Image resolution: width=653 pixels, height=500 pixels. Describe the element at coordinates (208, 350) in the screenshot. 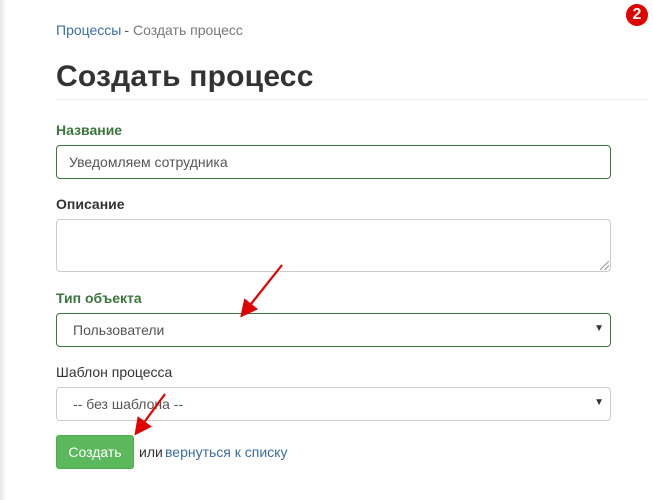

I see `annotation-arrows` at that location.